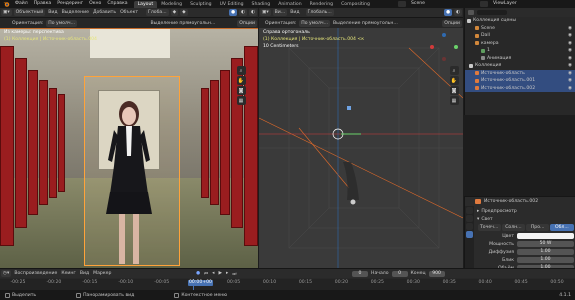 The height and width of the screenshot is (300, 575). I want to click on outliner-row: Scene ◉, so click(520, 29).